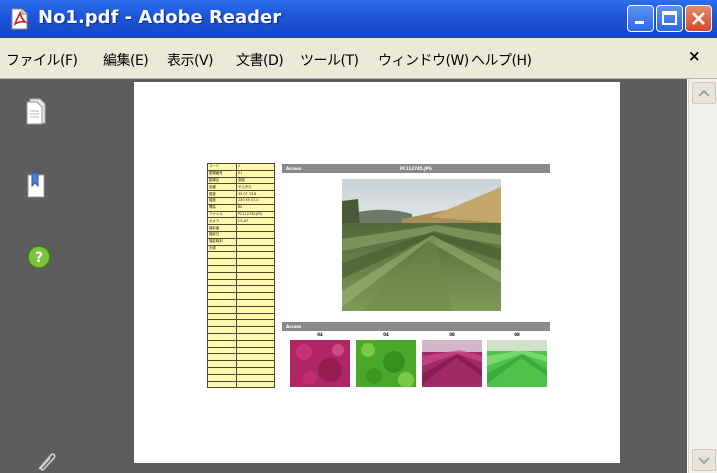 This screenshot has width=717, height=473. I want to click on table-row: 緯度 33 07 33.6, so click(241, 194).